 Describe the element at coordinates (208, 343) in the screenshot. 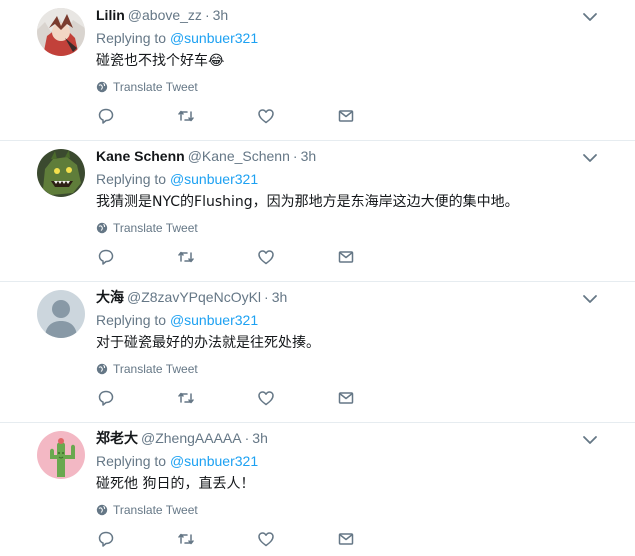

I see `tweet-text: 对于碰瓷最好的办法就是往死处揍。` at that location.